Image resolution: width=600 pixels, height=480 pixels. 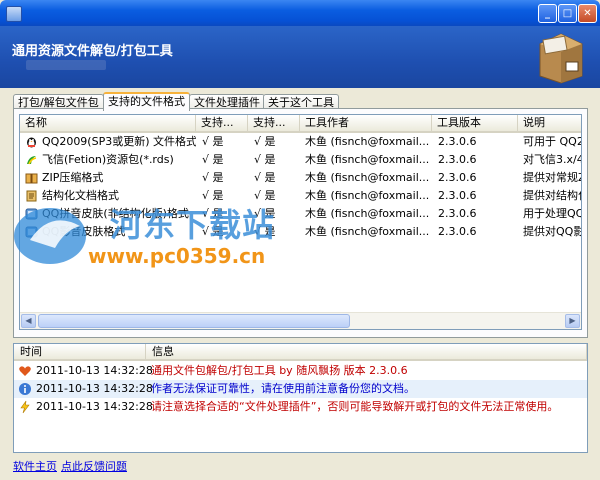 What do you see at coordinates (14, 14) in the screenshot?
I see `app-icon` at bounding box center [14, 14].